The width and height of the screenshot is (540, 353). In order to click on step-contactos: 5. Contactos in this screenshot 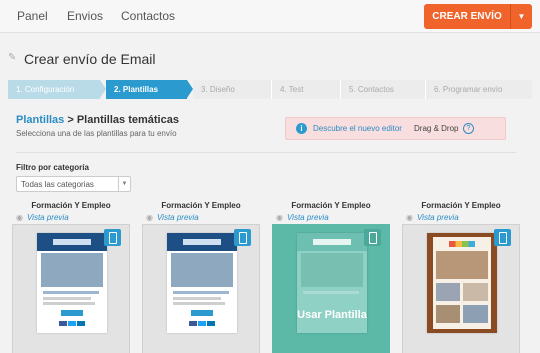, I will do `click(382, 89)`.